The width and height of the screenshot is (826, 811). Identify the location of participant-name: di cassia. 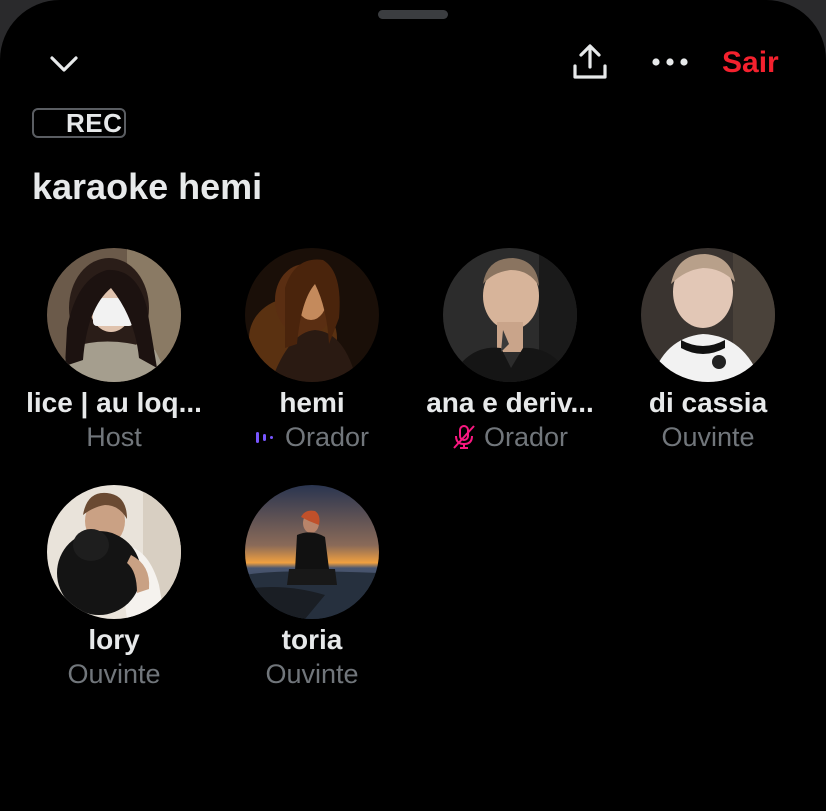
(708, 402).